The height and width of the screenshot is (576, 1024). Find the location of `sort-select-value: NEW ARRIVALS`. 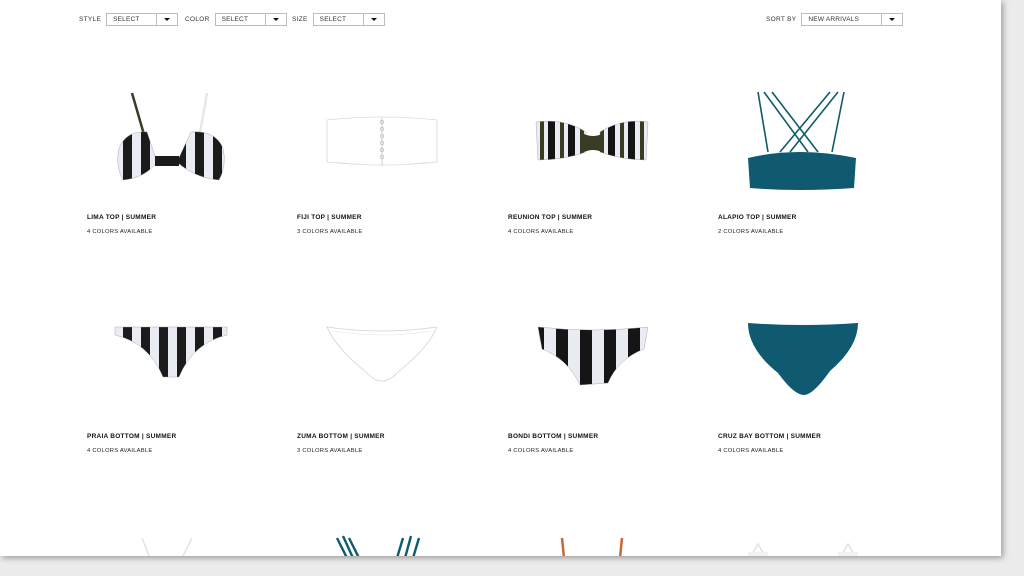

sort-select-value: NEW ARRIVALS is located at coordinates (834, 19).